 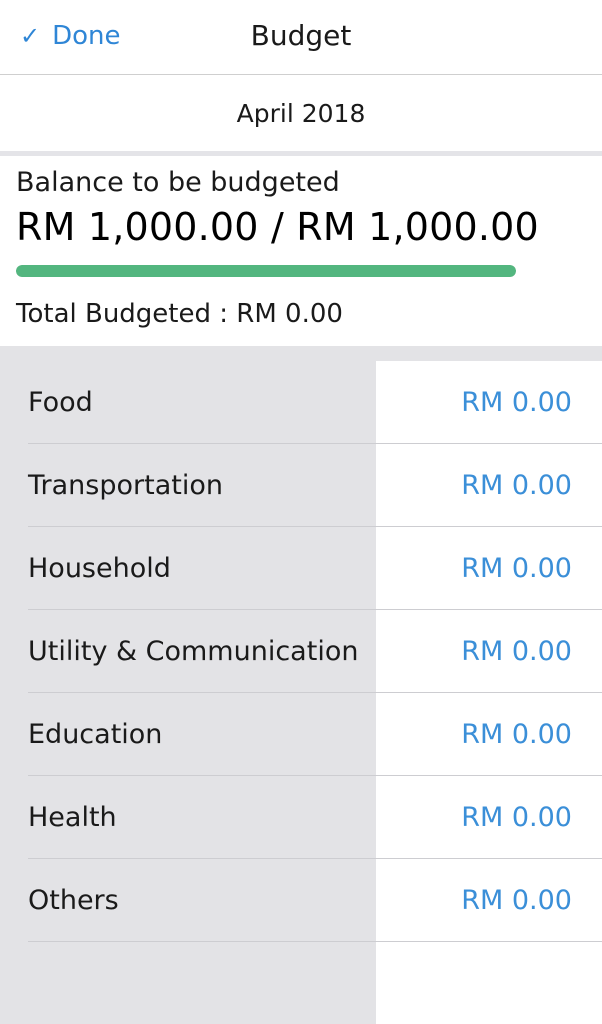 What do you see at coordinates (60, 402) in the screenshot?
I see `category-label: Food` at bounding box center [60, 402].